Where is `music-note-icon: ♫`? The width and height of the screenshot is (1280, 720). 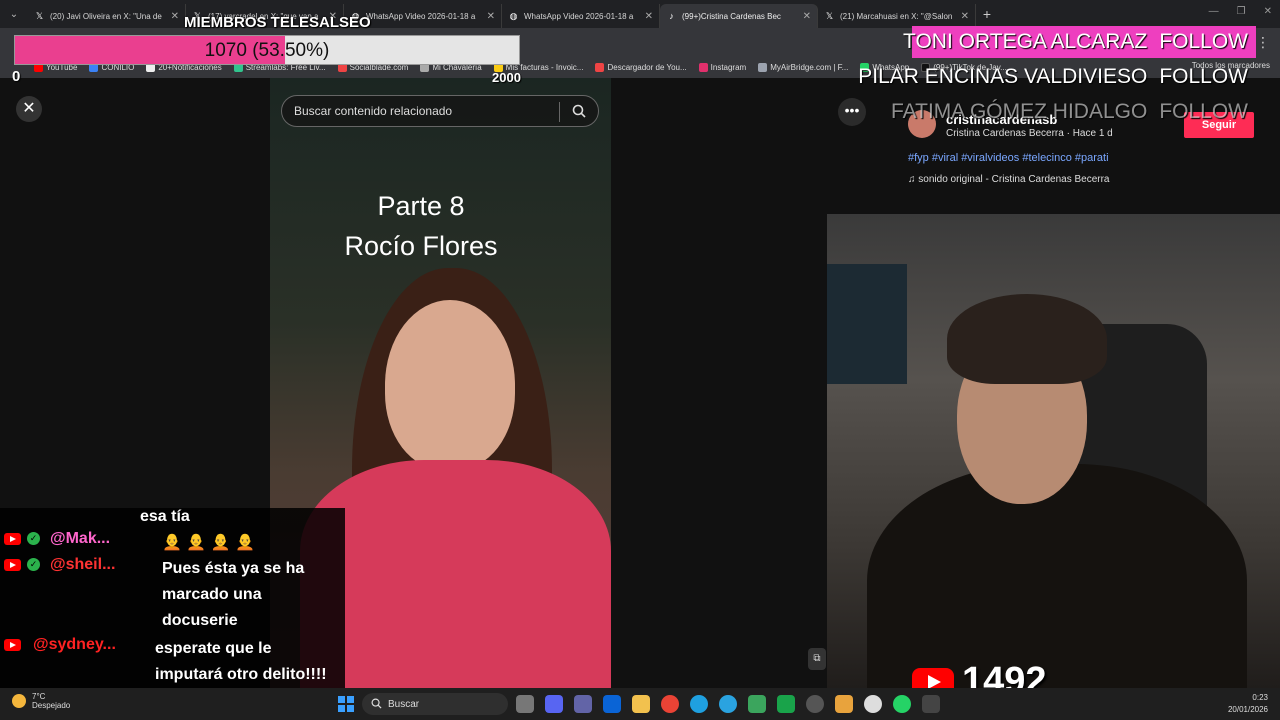
music-note-icon: ♫ is located at coordinates (913, 179).